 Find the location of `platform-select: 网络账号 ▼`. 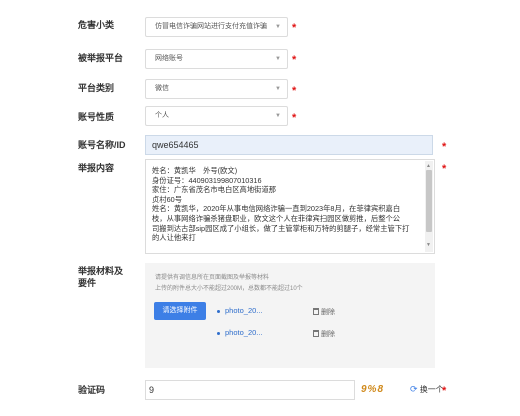

platform-select: 网络账号 ▼ is located at coordinates (216, 59).